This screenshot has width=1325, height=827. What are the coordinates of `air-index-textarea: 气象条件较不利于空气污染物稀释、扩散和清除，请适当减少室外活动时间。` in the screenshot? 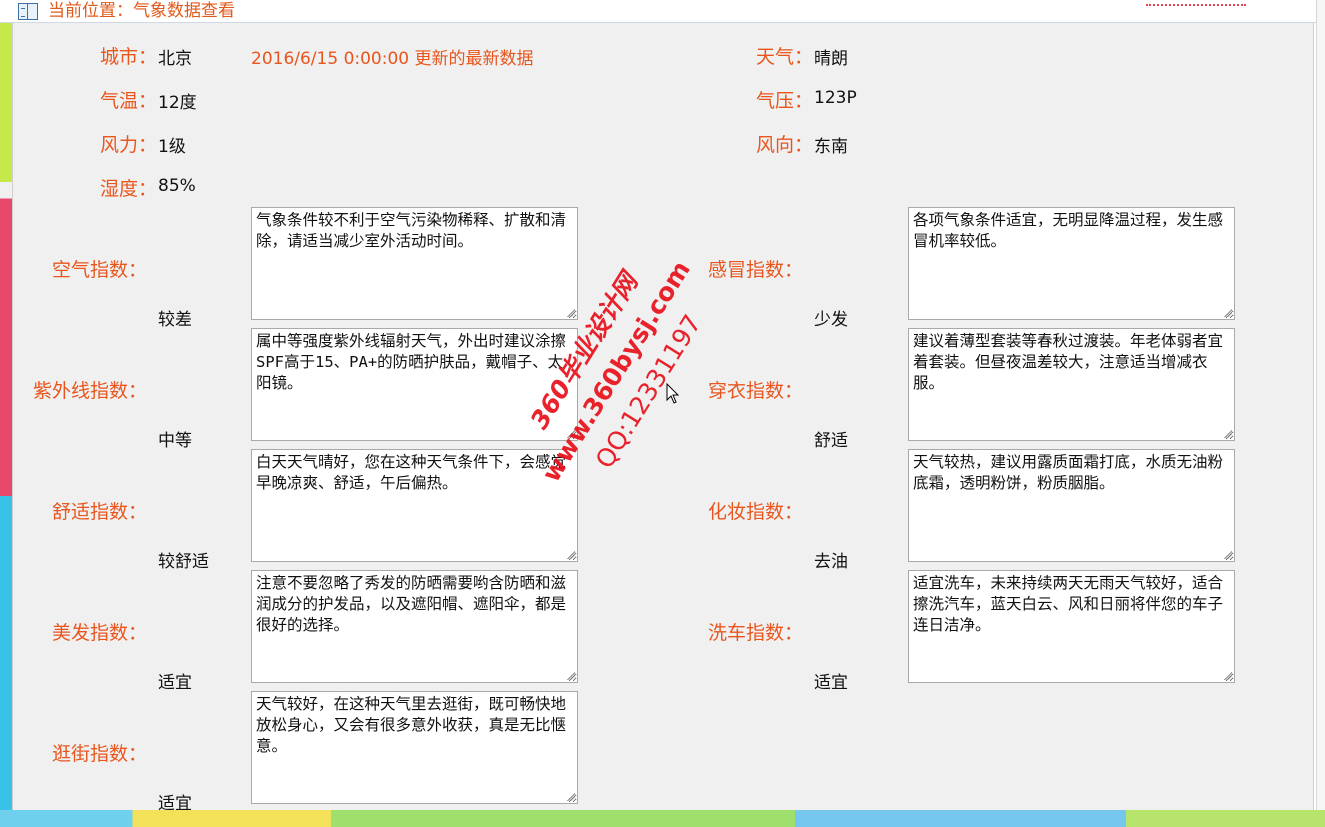 It's located at (414, 263).